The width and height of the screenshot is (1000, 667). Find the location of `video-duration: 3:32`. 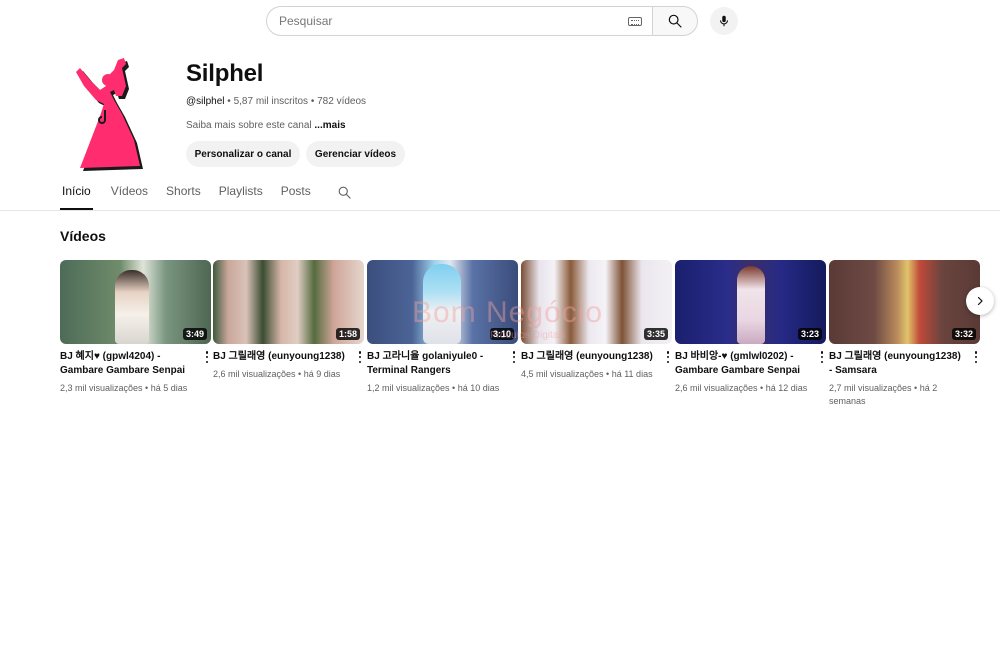

video-duration: 3:32 is located at coordinates (963, 334).